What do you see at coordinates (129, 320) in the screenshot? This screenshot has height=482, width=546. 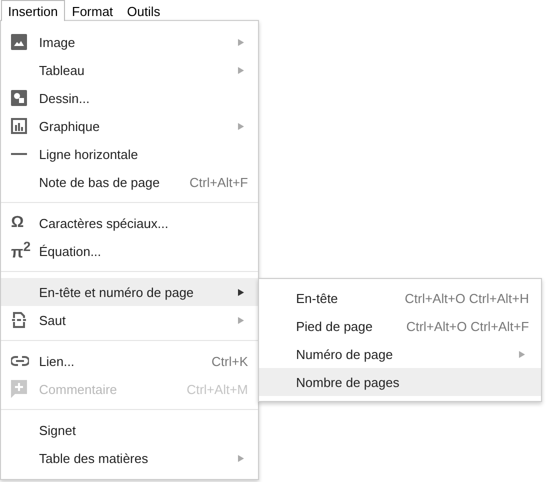 I see `menu-item: Saut` at bounding box center [129, 320].